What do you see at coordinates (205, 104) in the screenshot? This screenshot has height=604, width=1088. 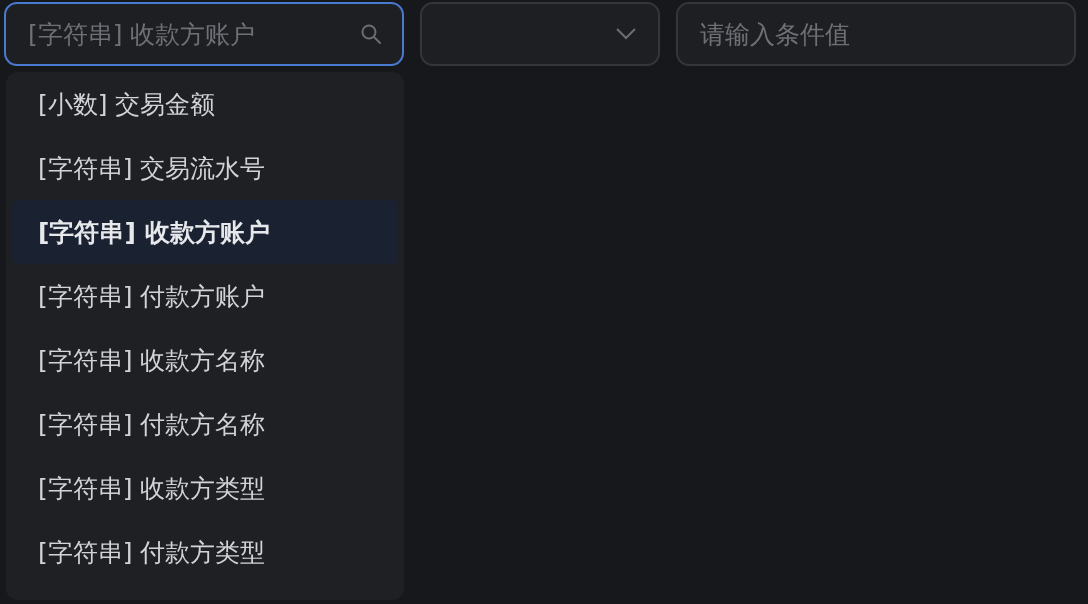 I see `dropdown-option: [小数] 交易金额` at bounding box center [205, 104].